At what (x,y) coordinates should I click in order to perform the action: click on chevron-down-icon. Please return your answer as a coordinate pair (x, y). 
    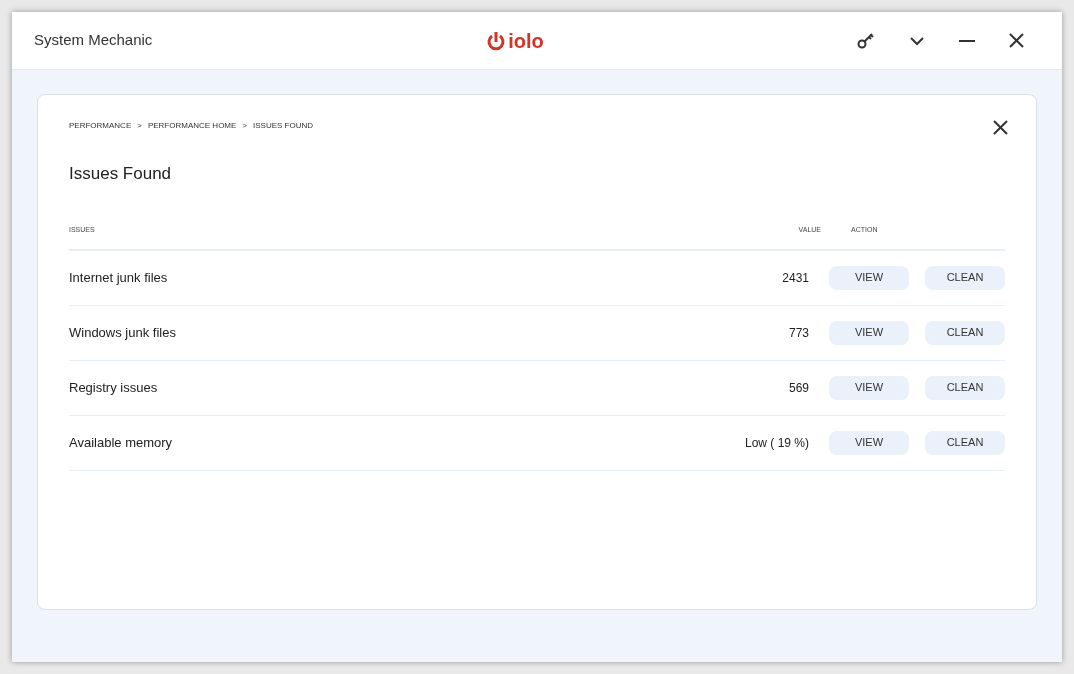
    Looking at the image, I should click on (917, 40).